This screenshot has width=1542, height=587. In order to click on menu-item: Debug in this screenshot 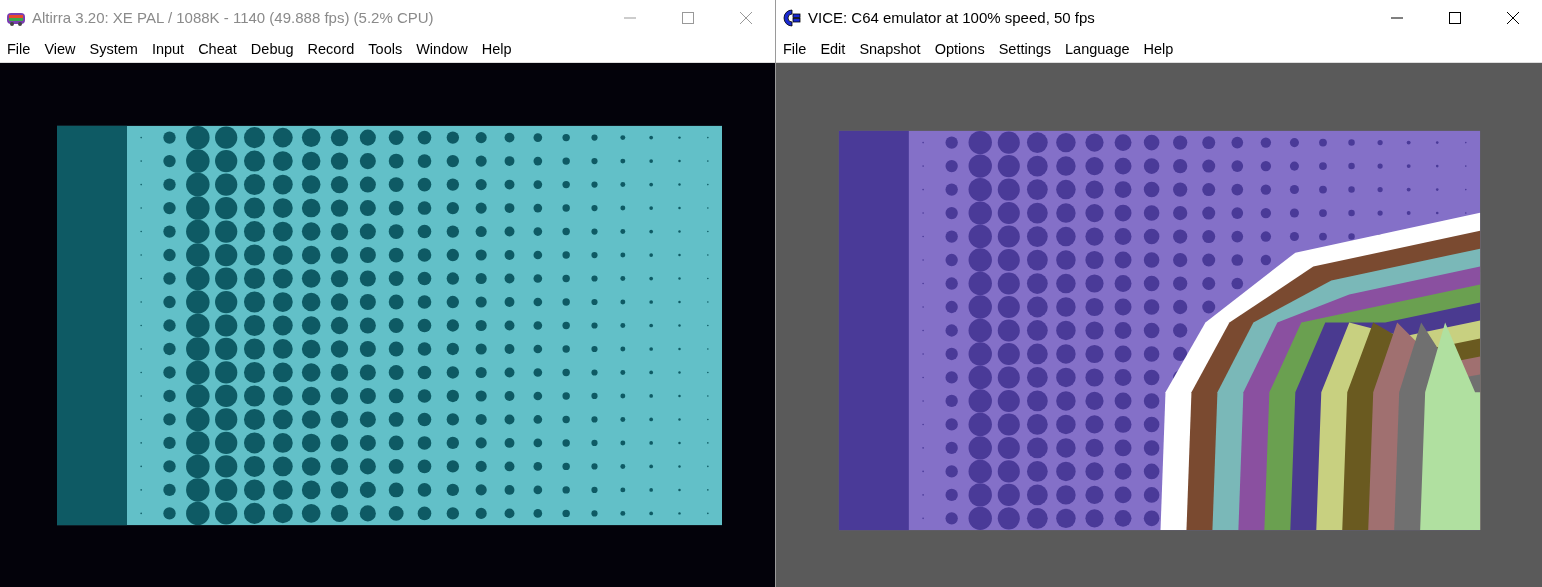, I will do `click(272, 48)`.